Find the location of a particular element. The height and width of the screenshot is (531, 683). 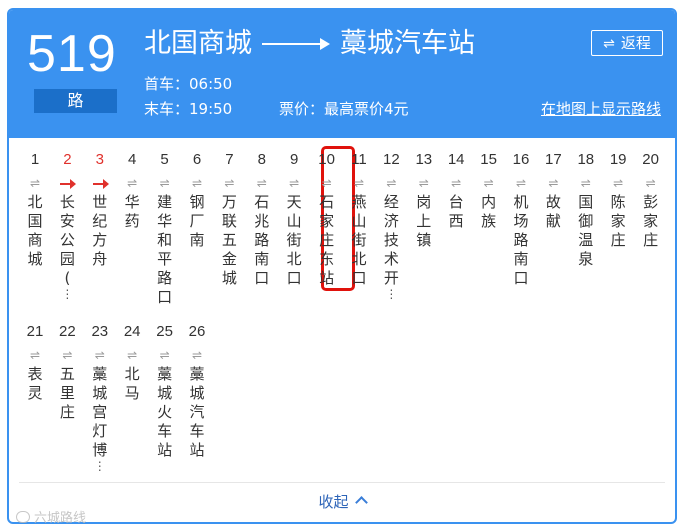

stop-item: 5 ⇌ 建华和平路口 is located at coordinates (165, 228).